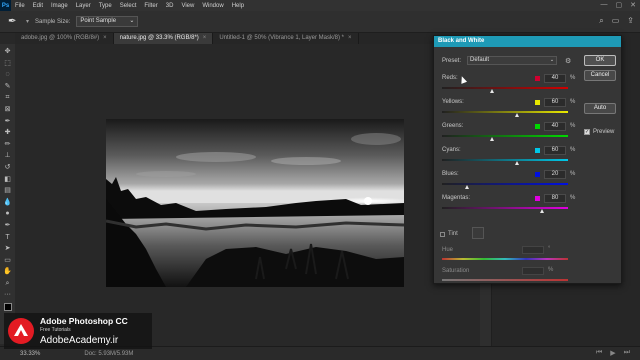 The width and height of the screenshot is (640, 360). I want to click on reds-slider-track, so click(505, 88).